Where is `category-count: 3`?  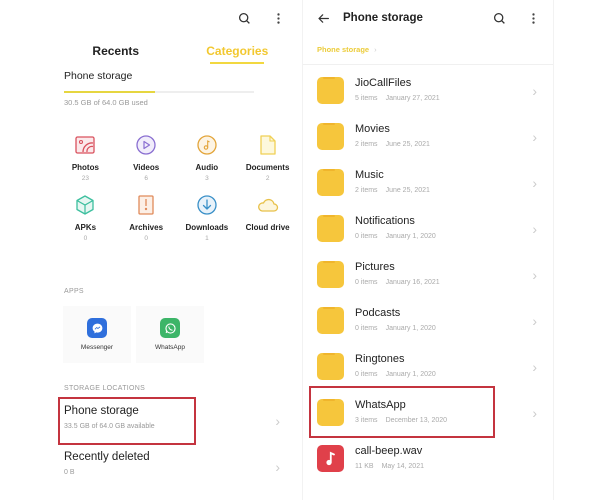
category-count: 3 is located at coordinates (207, 178).